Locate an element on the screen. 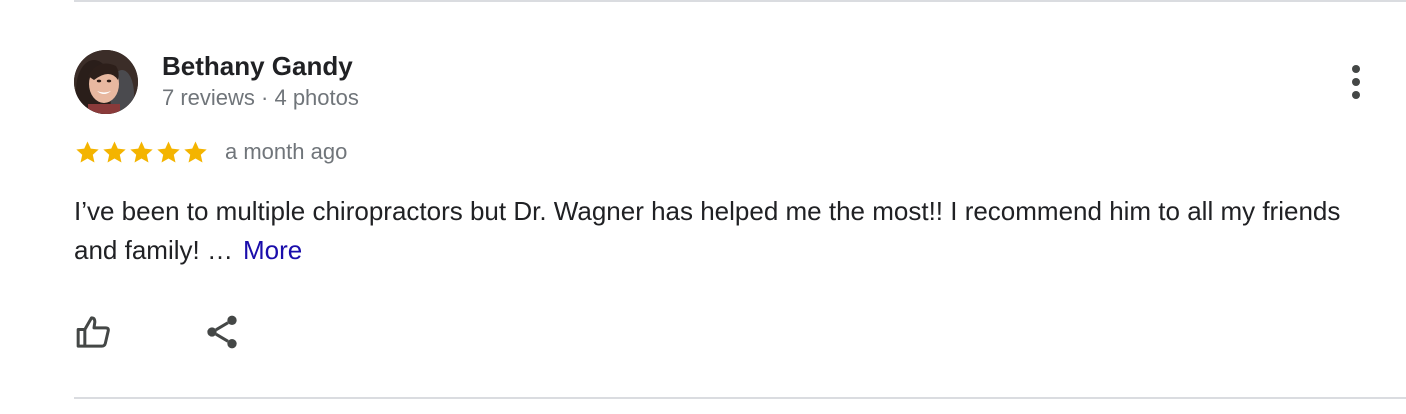 The width and height of the screenshot is (1406, 414). more-link: More is located at coordinates (272, 250).